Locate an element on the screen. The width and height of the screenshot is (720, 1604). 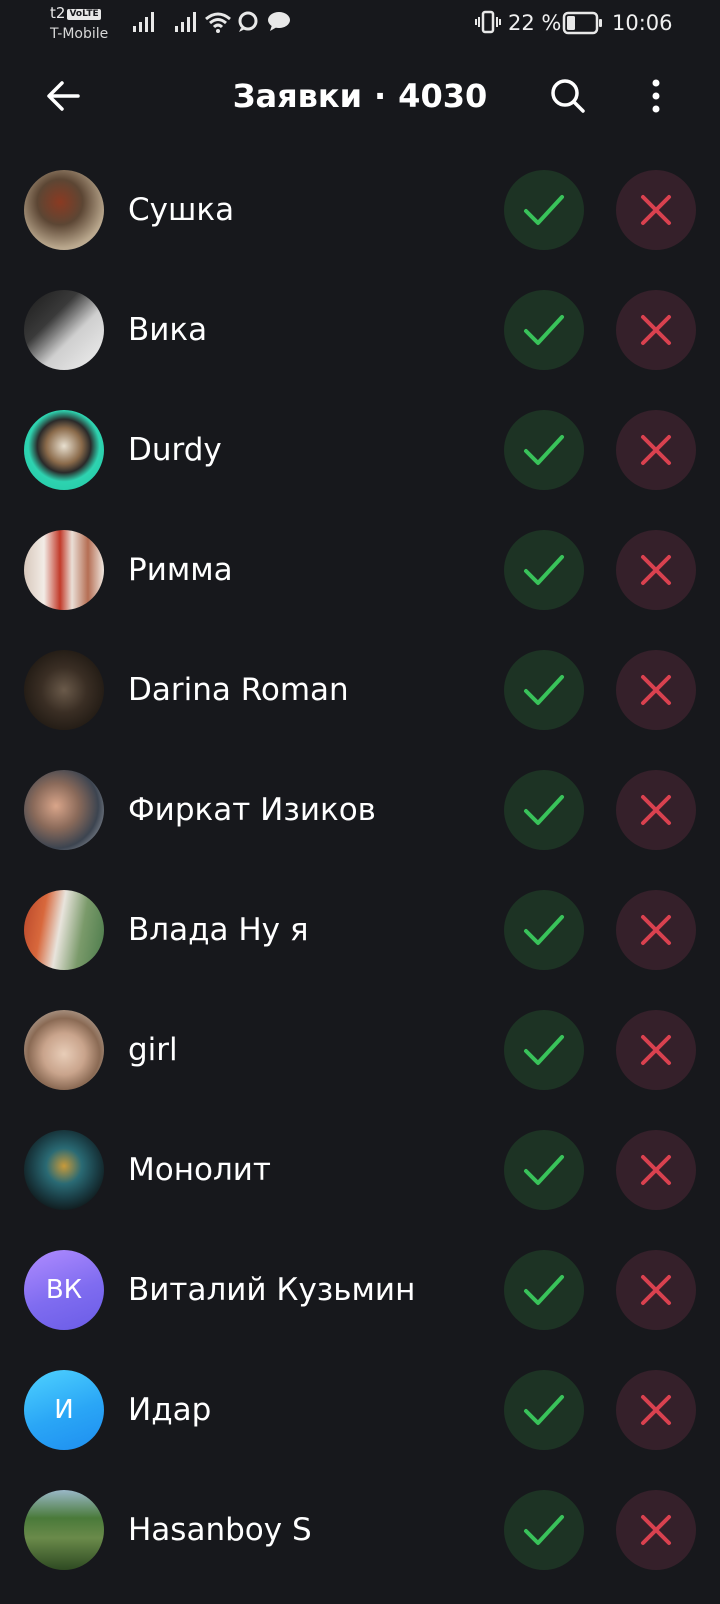
back-arrow-icon is located at coordinates (63, 96).